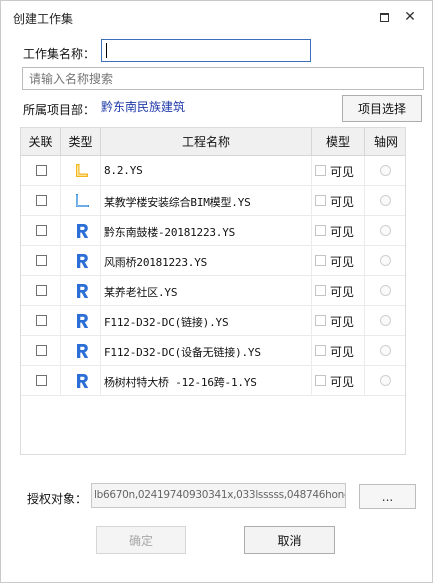  What do you see at coordinates (206, 291) in the screenshot?
I see `name-cell: 某养老社区.YS` at bounding box center [206, 291].